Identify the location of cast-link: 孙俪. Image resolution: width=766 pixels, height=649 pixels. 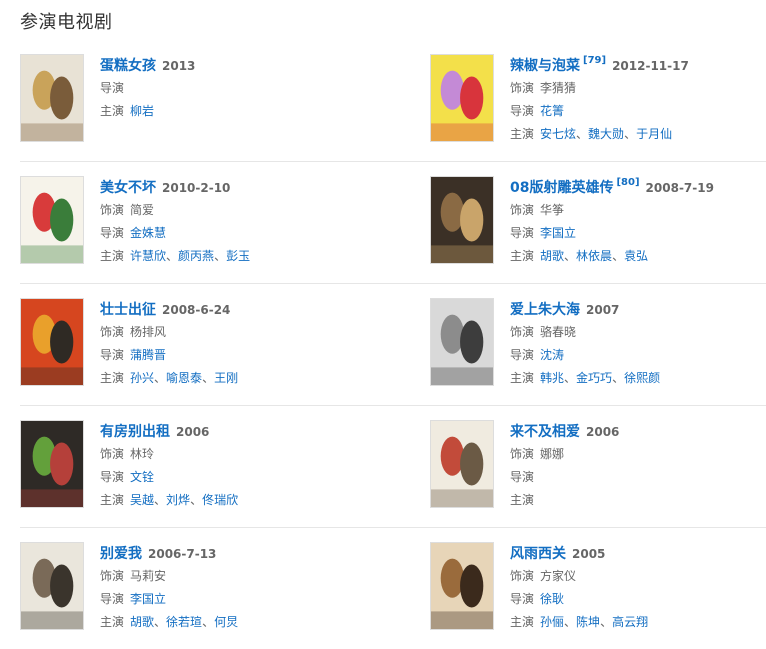
(552, 622).